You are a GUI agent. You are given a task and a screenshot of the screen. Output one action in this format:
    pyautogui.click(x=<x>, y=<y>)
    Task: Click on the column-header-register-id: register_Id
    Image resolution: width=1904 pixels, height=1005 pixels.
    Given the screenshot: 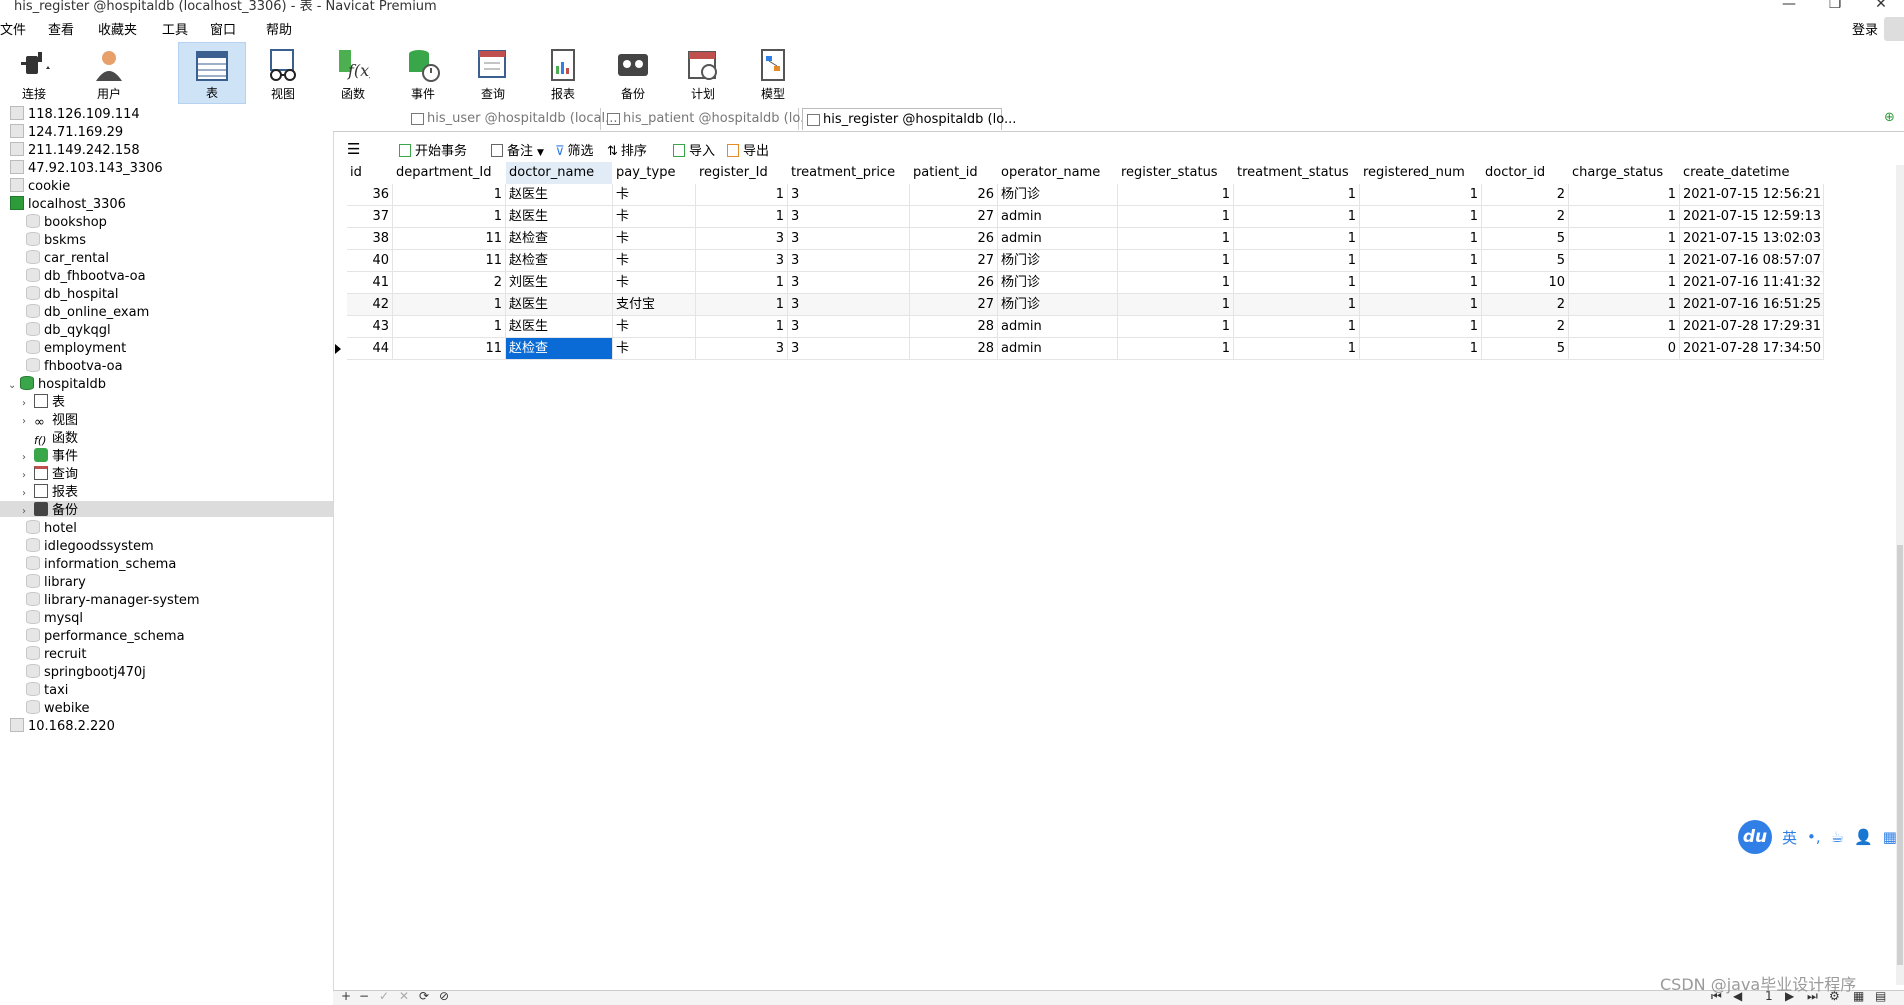 What is the action you would take?
    pyautogui.click(x=741, y=173)
    